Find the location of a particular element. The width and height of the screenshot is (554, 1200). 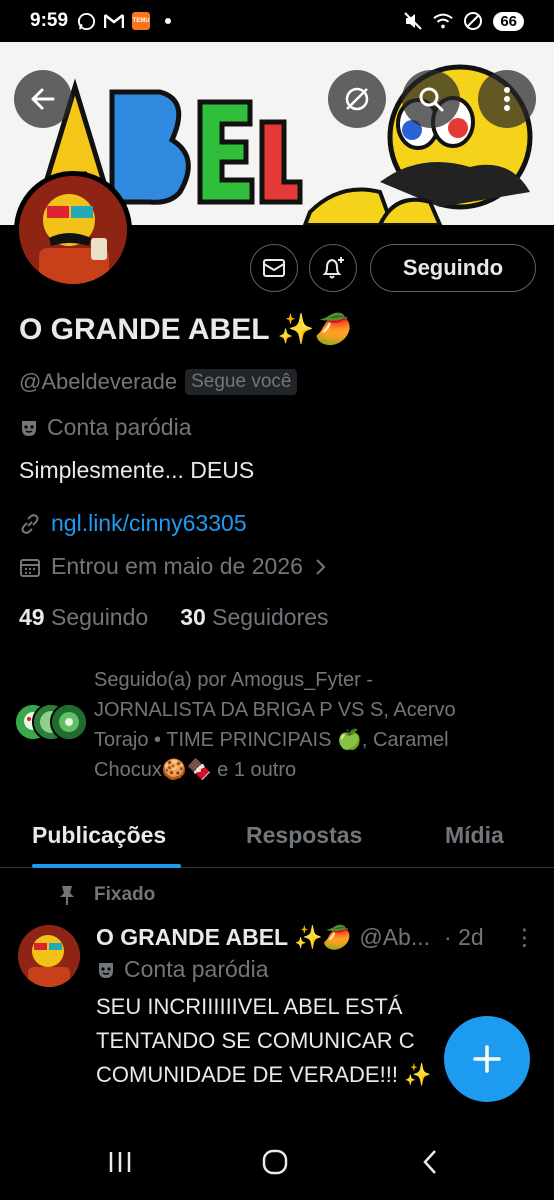

home-icon is located at coordinates (275, 1162).